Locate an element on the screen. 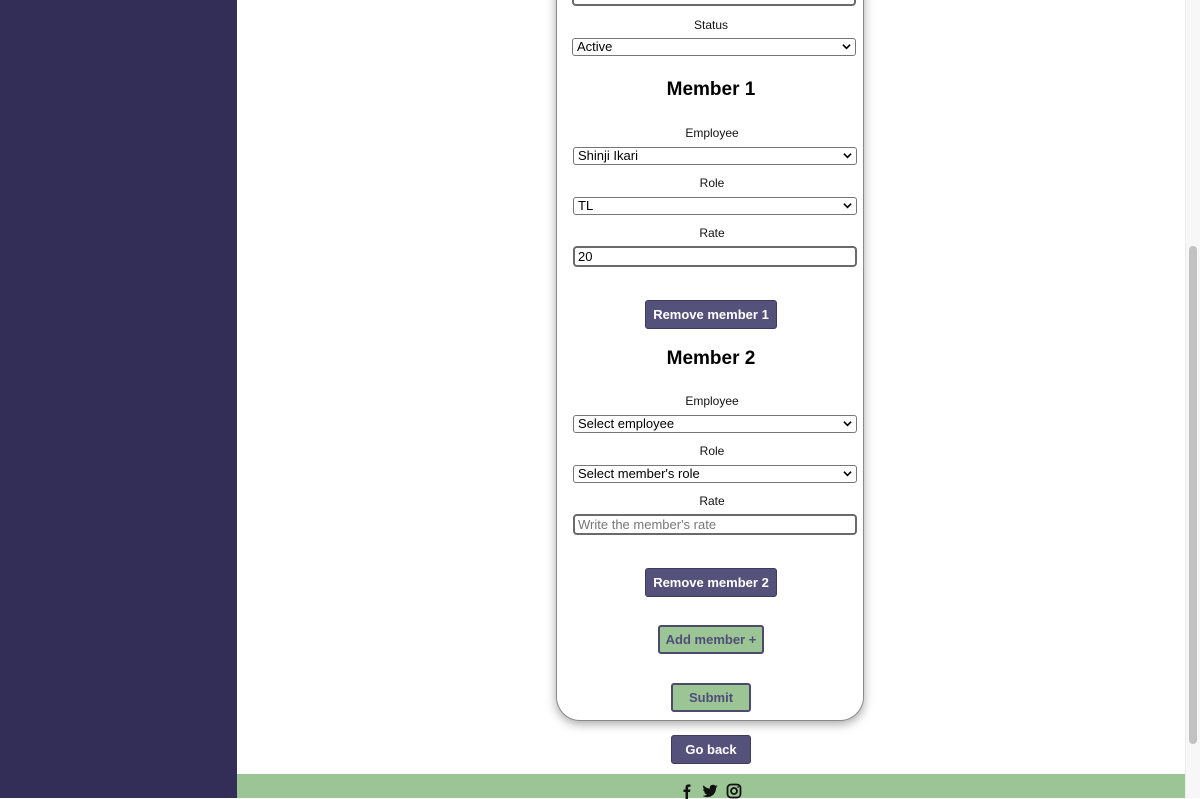 The width and height of the screenshot is (1200, 799). go-back-button: Go back is located at coordinates (711, 749).